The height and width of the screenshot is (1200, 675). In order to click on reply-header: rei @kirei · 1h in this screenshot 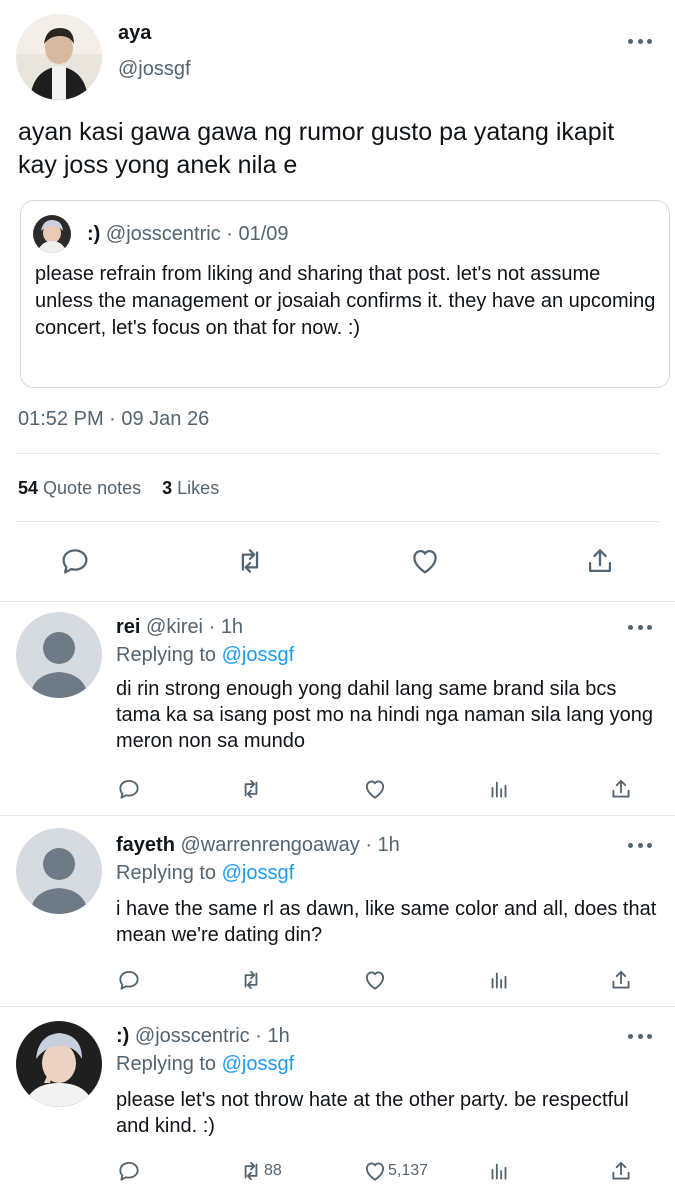, I will do `click(179, 627)`.